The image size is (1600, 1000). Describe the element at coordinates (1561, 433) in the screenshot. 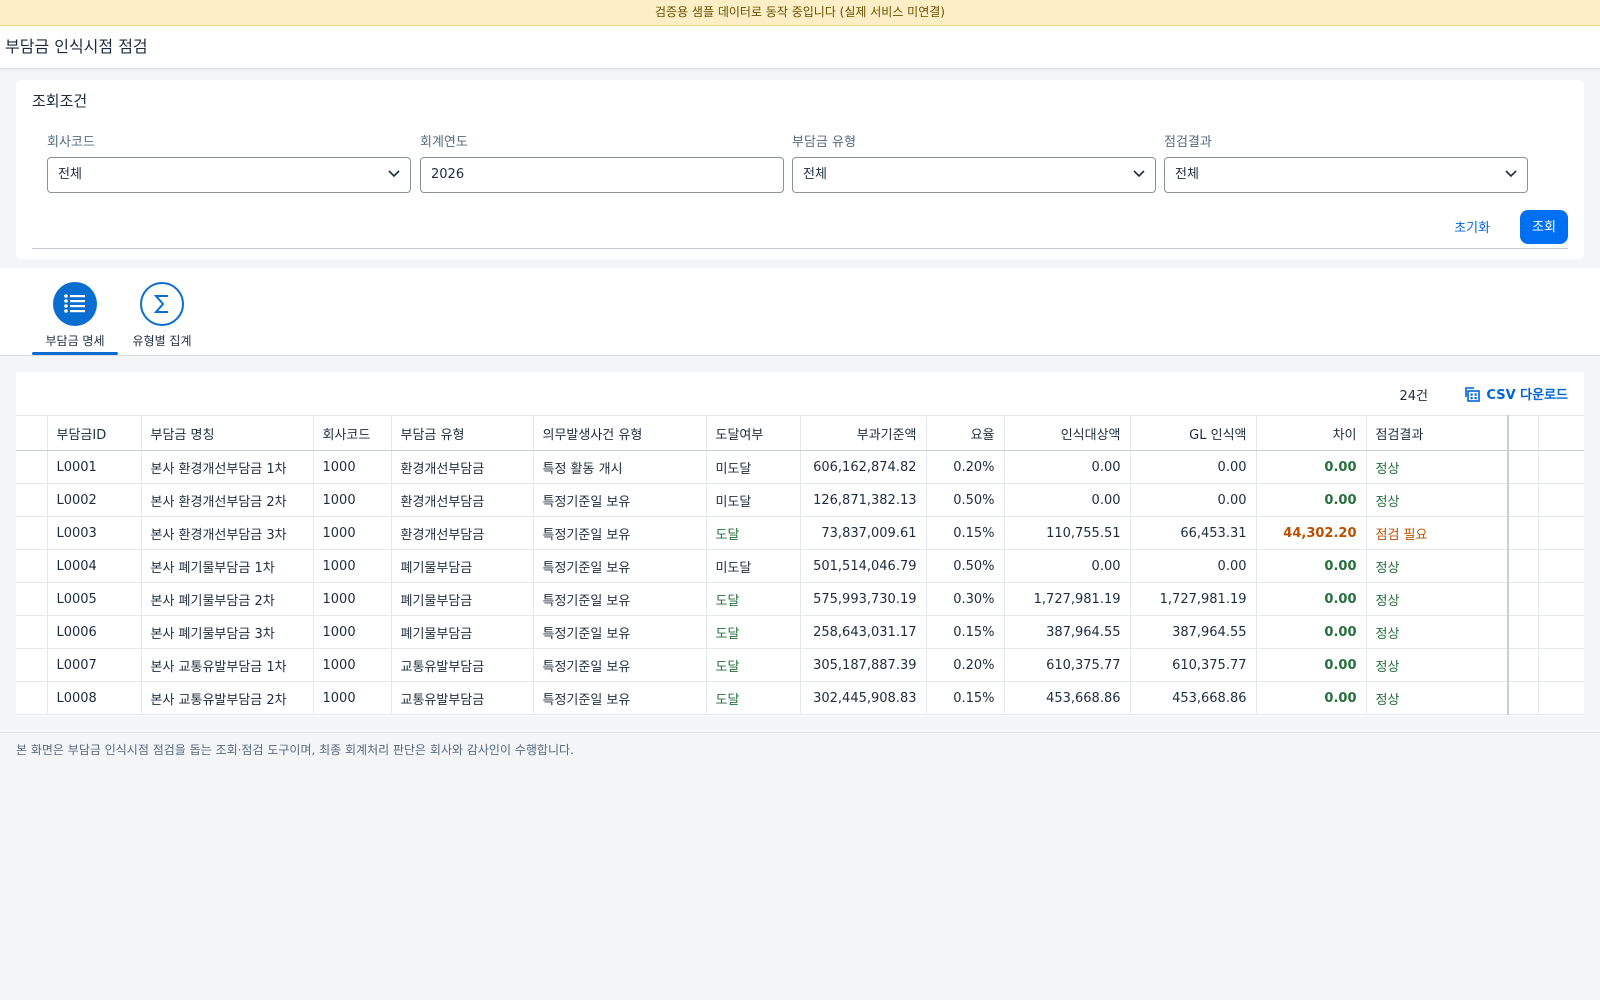

I see `empty-header` at that location.